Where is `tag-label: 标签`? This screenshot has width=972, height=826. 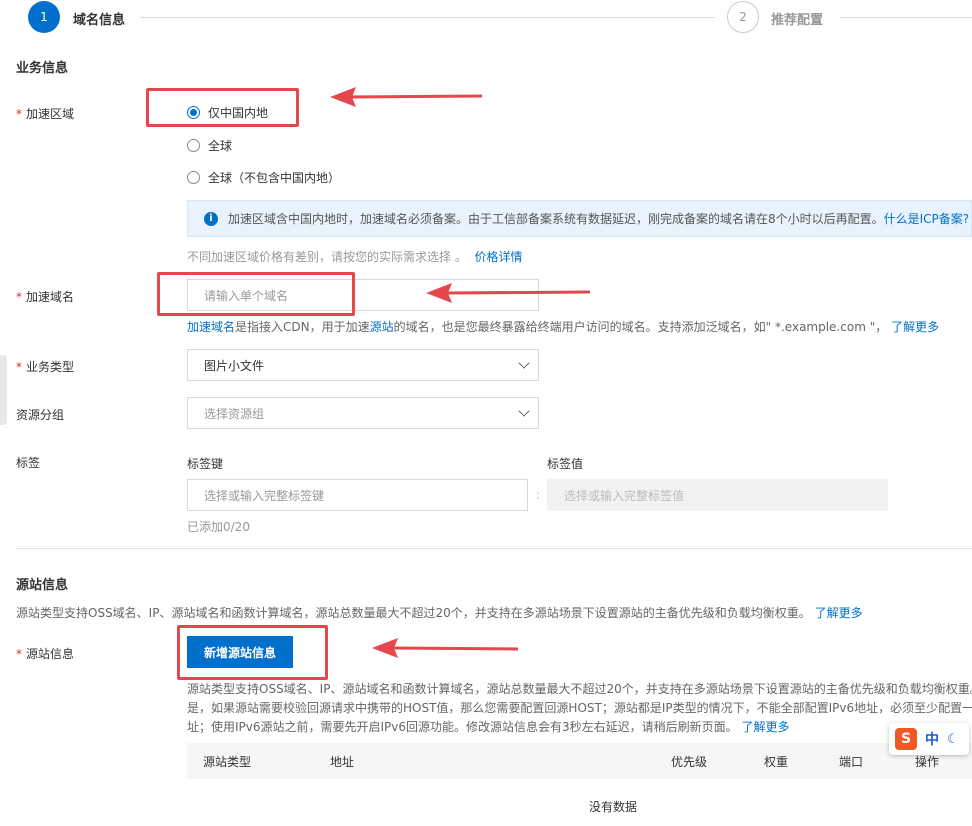 tag-label: 标签 is located at coordinates (28, 463).